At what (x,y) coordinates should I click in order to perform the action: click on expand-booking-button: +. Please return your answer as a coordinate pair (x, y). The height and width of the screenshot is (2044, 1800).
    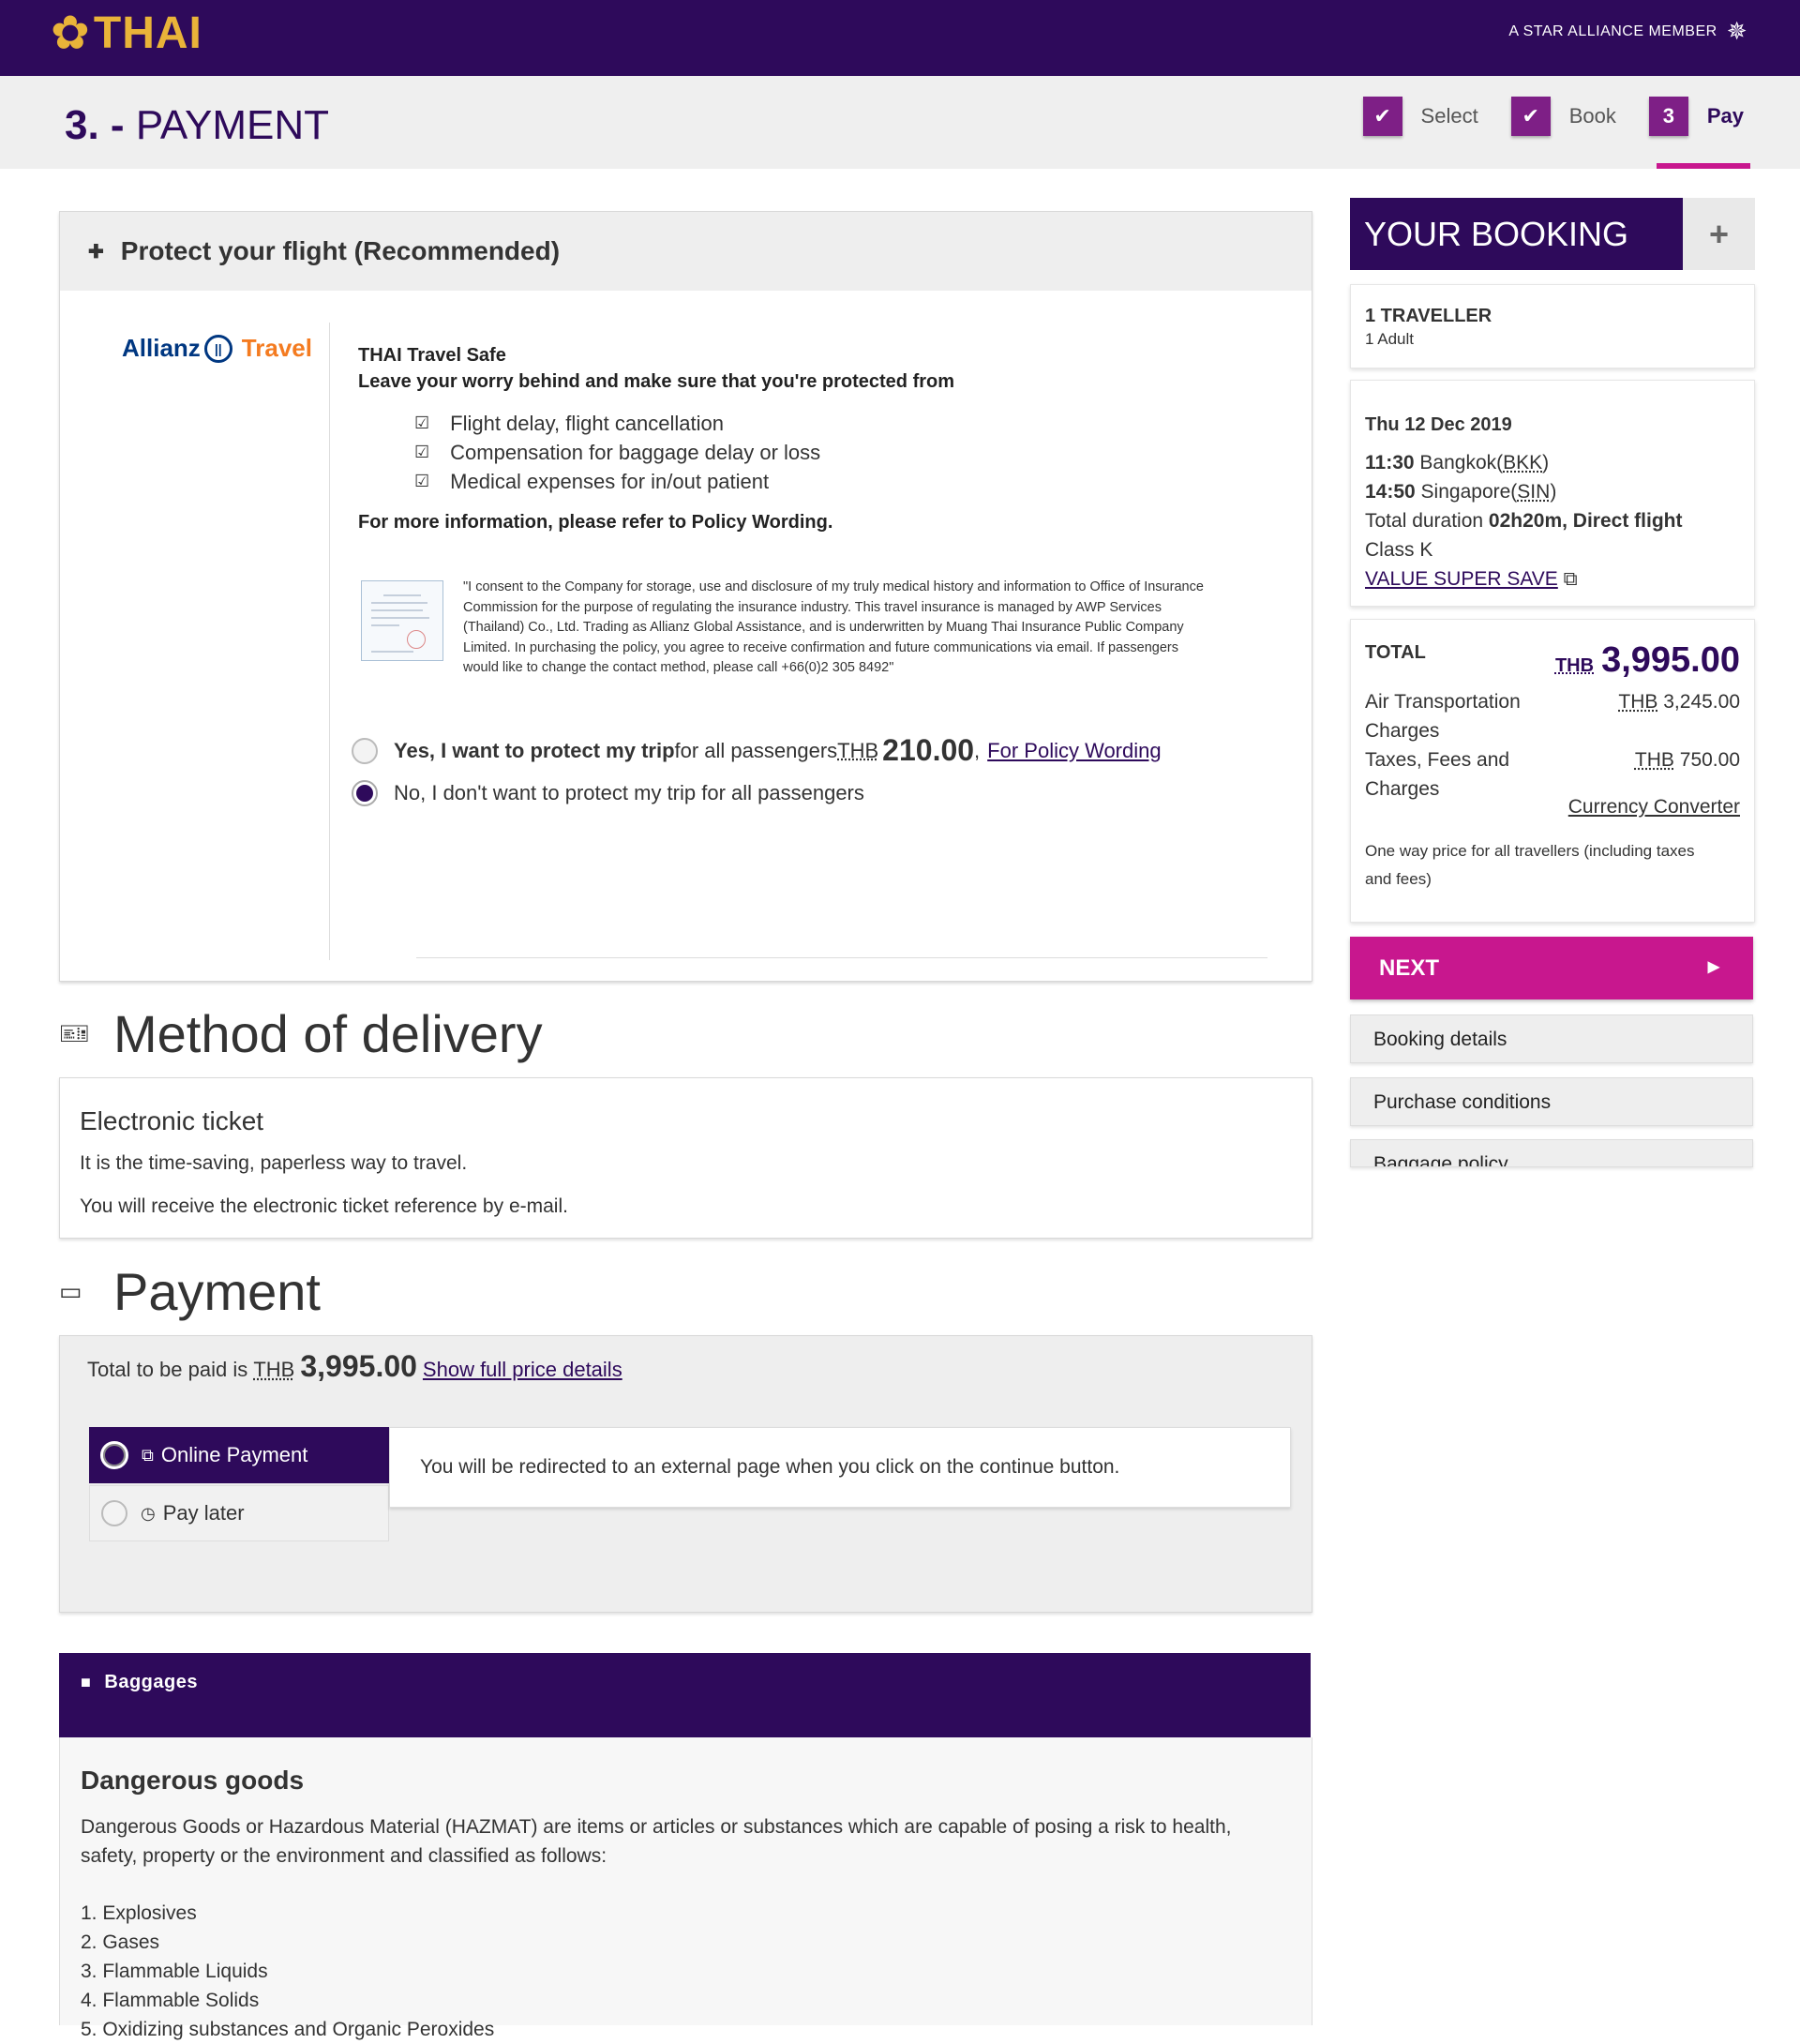
    Looking at the image, I should click on (1719, 234).